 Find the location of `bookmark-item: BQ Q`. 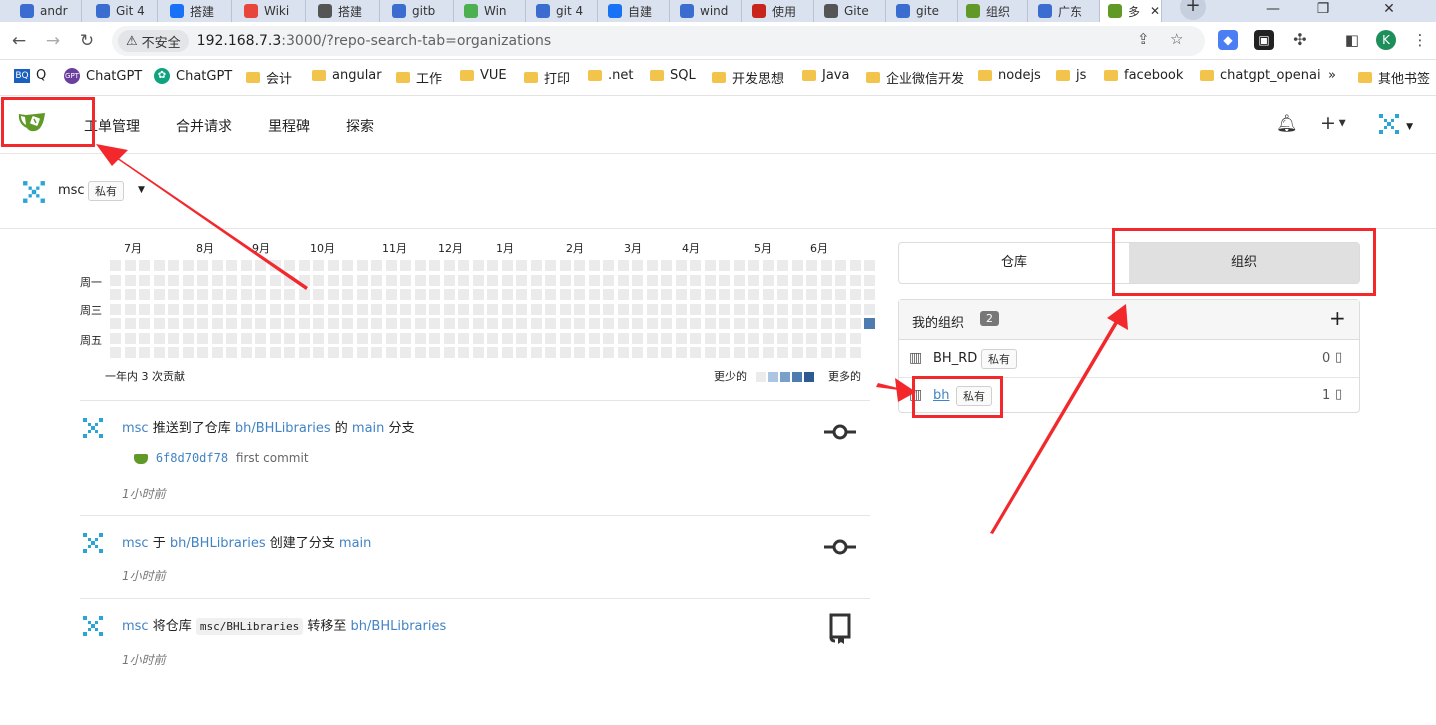

bookmark-item: BQ Q is located at coordinates (30, 75).